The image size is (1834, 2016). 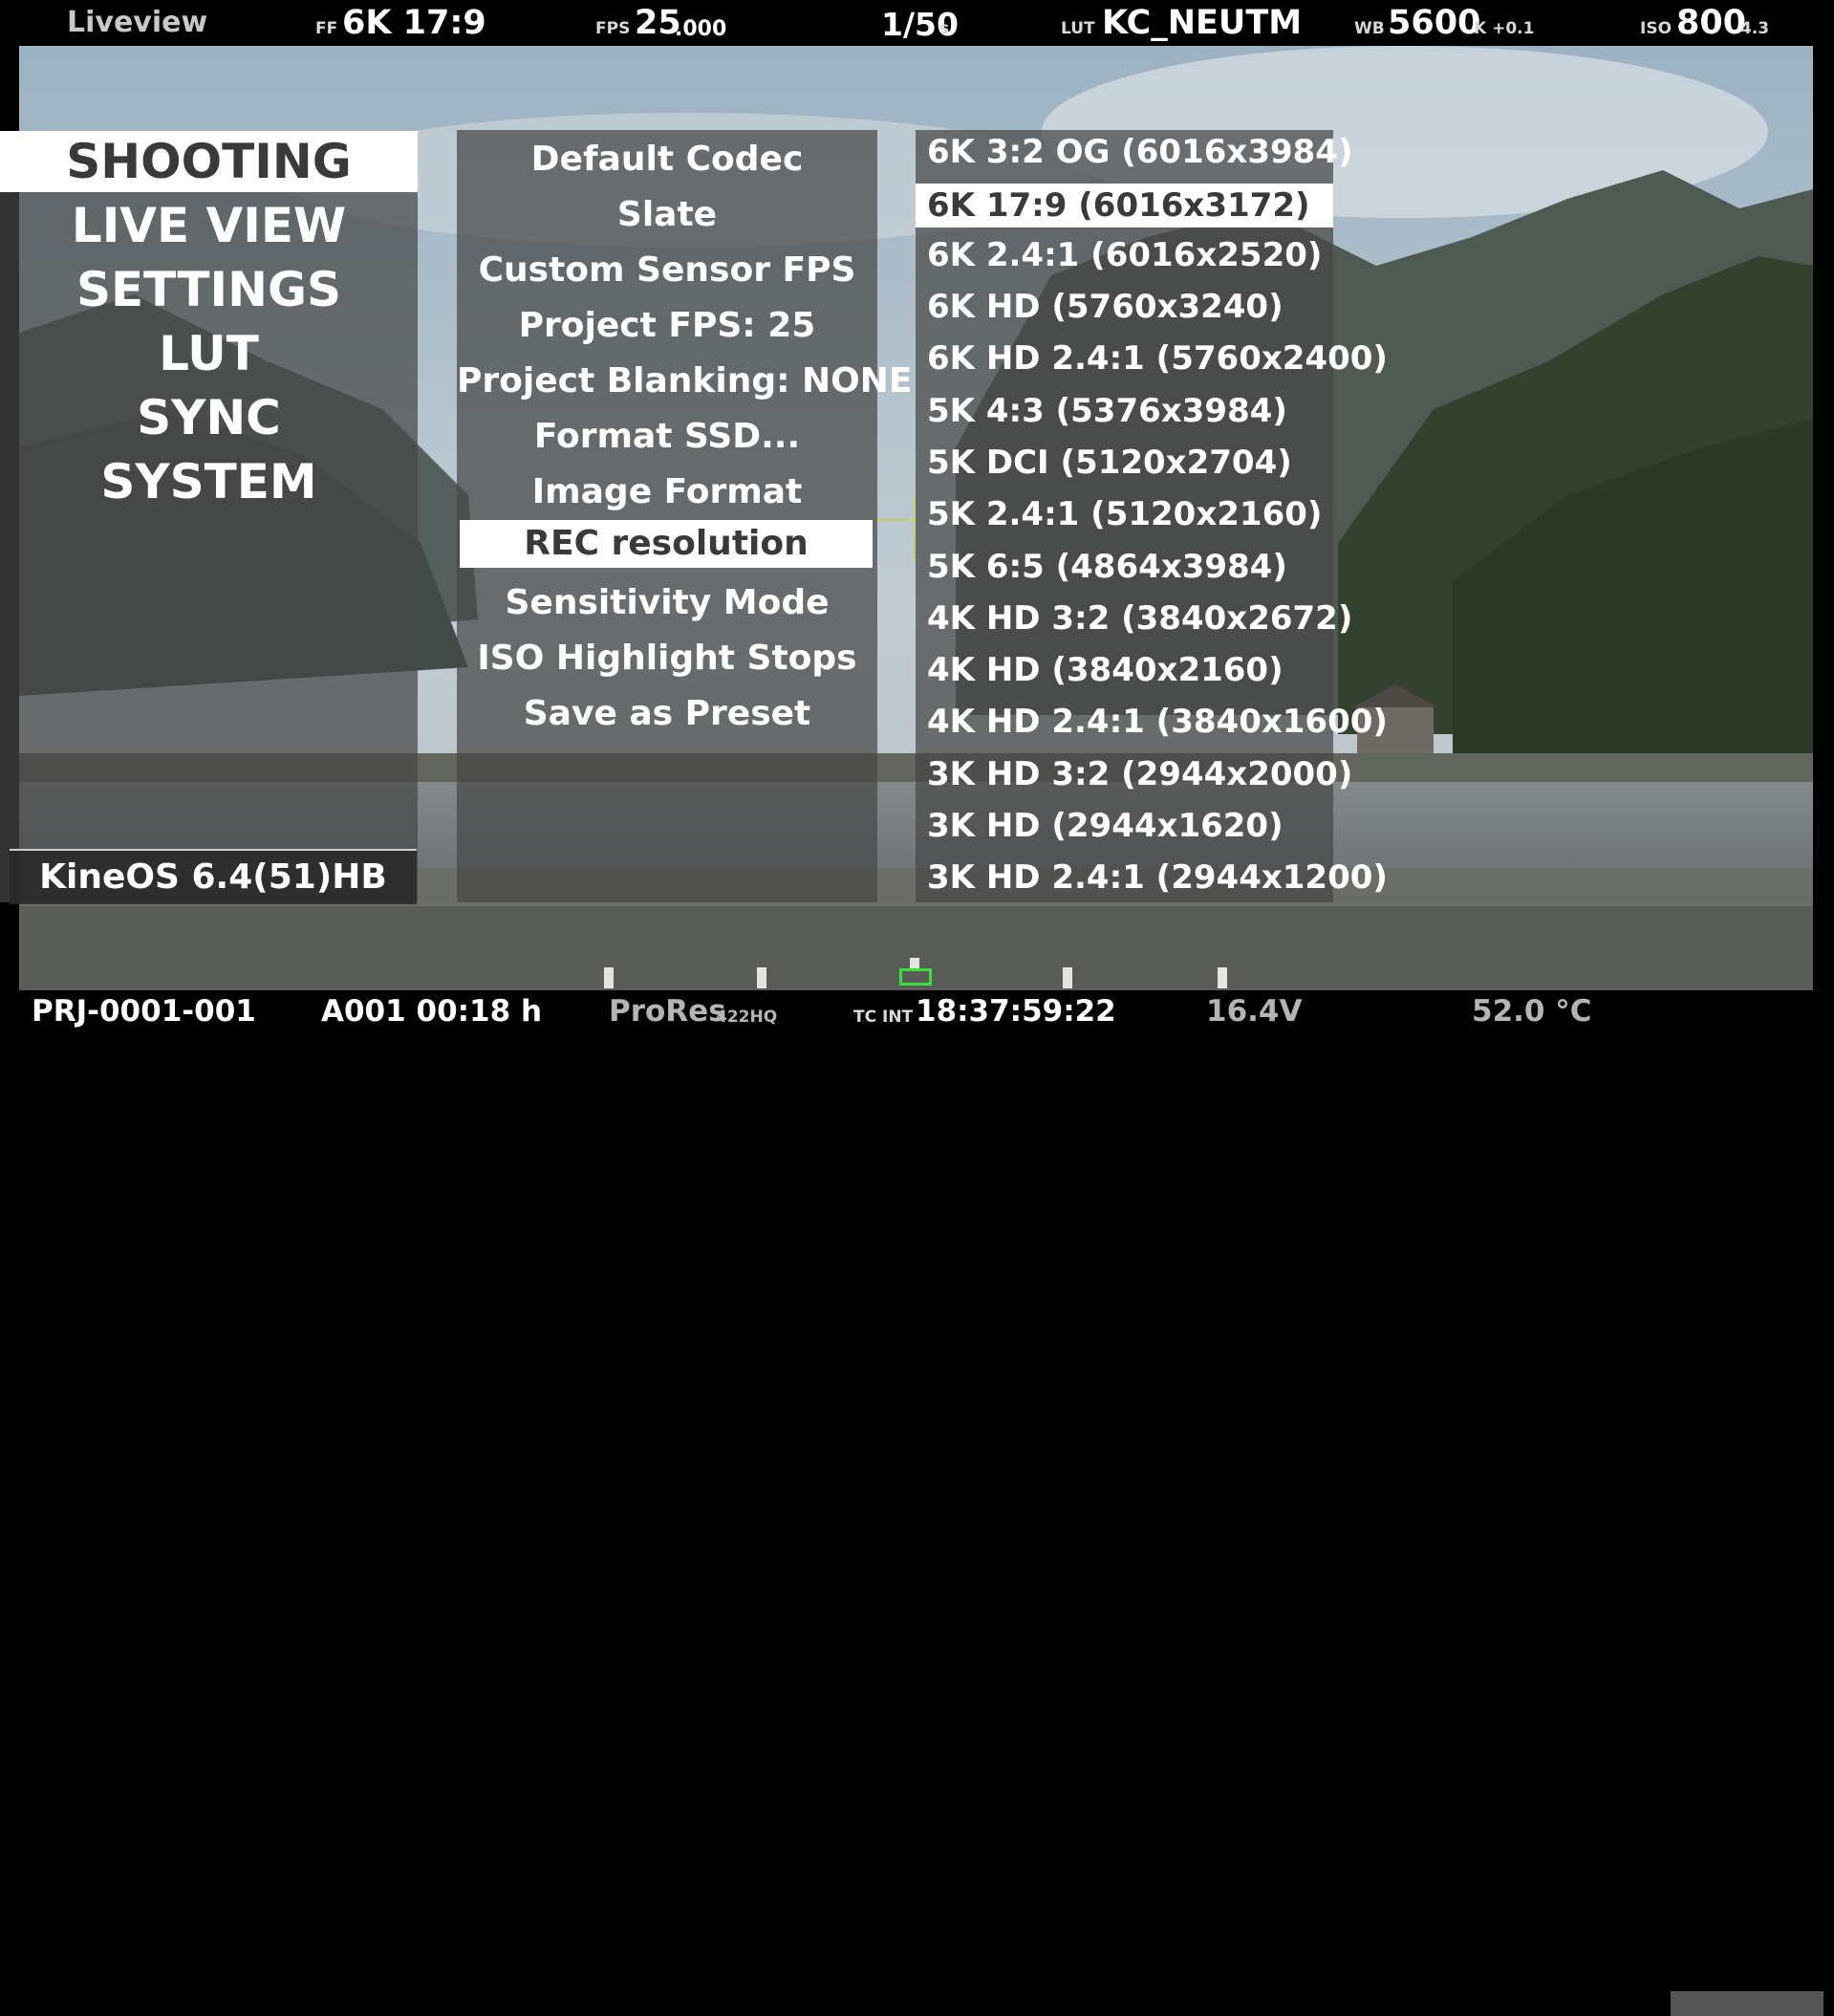 What do you see at coordinates (667, 215) in the screenshot?
I see `option-slate: Slate` at bounding box center [667, 215].